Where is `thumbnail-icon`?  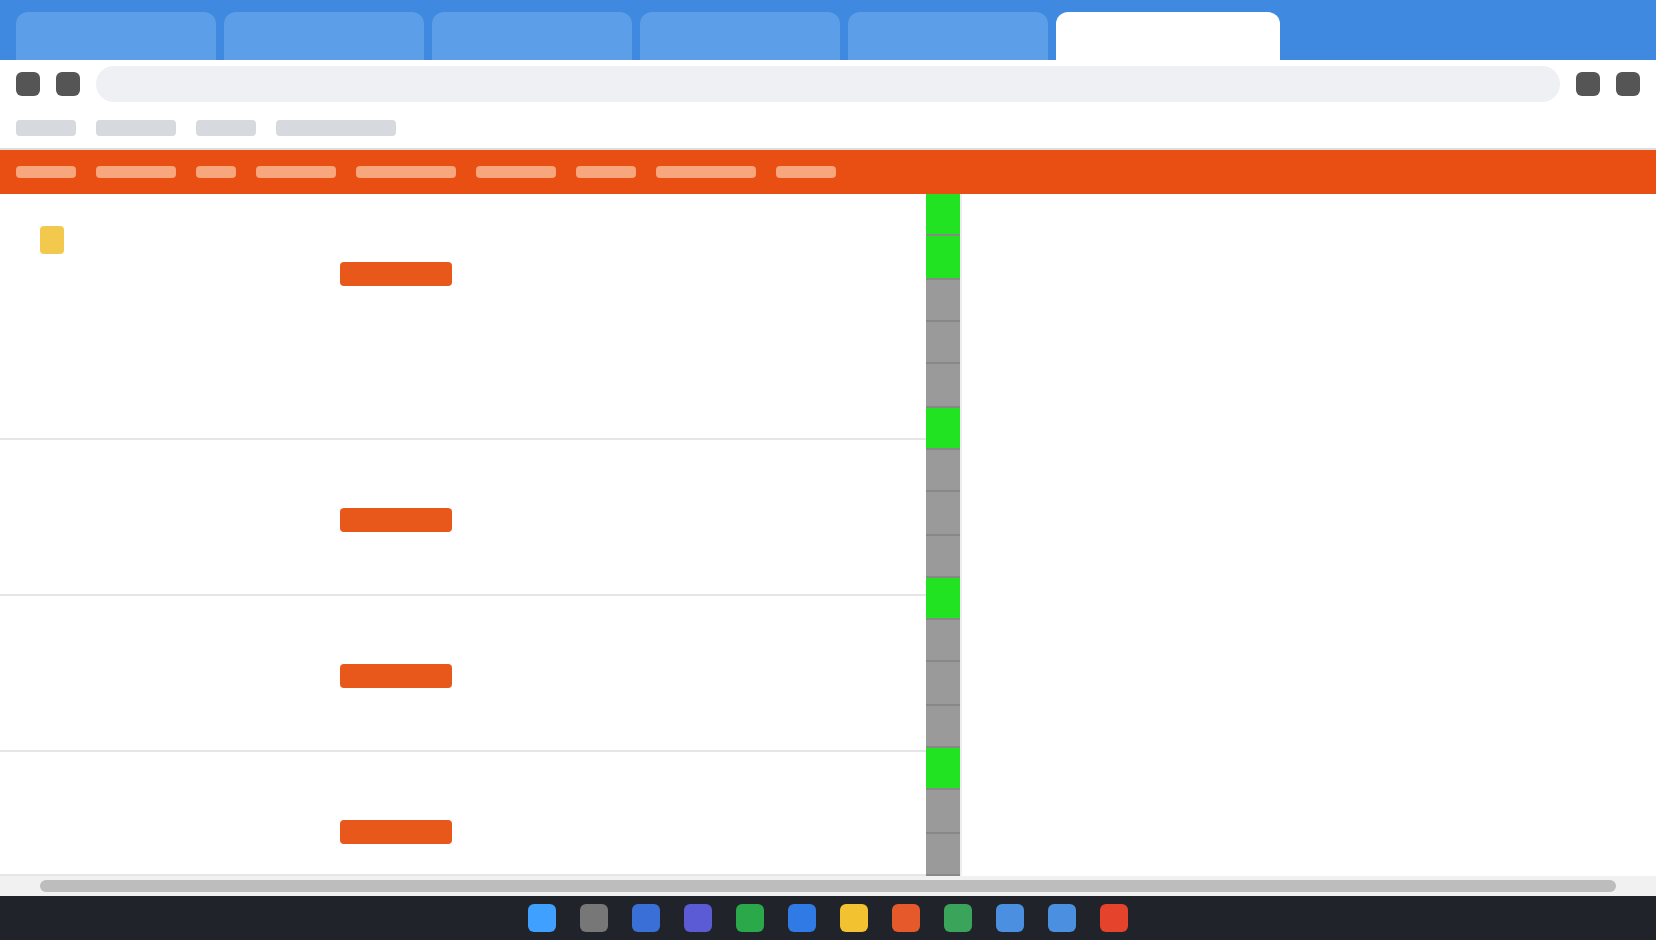 thumbnail-icon is located at coordinates (52, 240).